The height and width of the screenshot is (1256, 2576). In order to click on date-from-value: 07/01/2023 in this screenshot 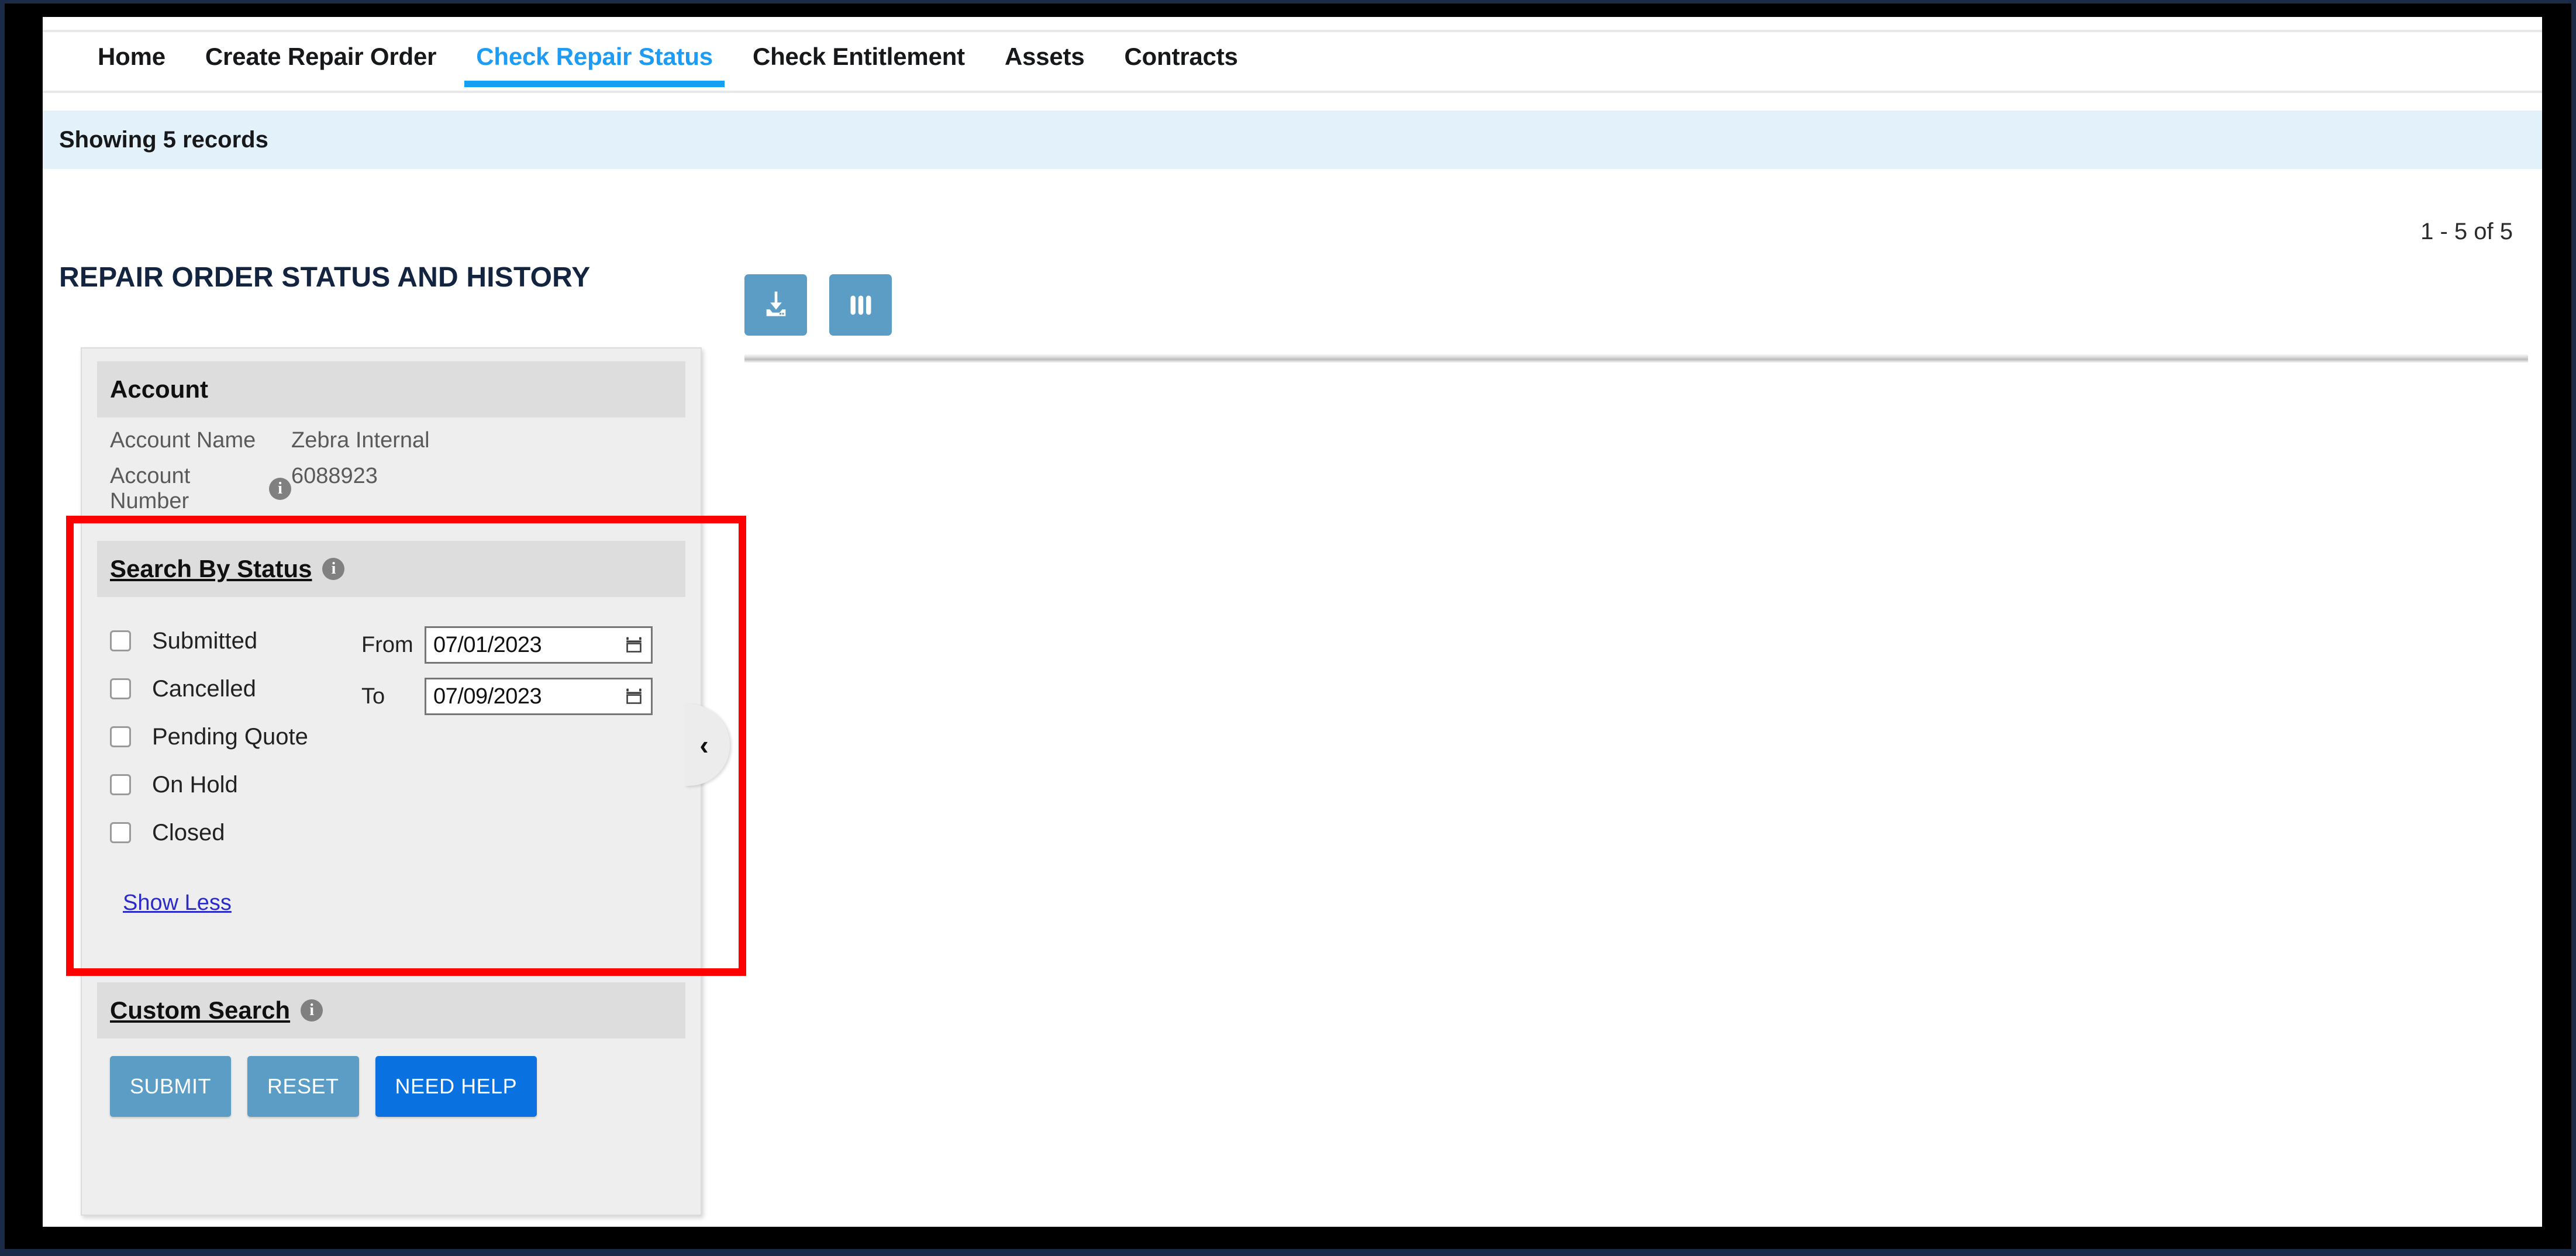, I will do `click(488, 644)`.